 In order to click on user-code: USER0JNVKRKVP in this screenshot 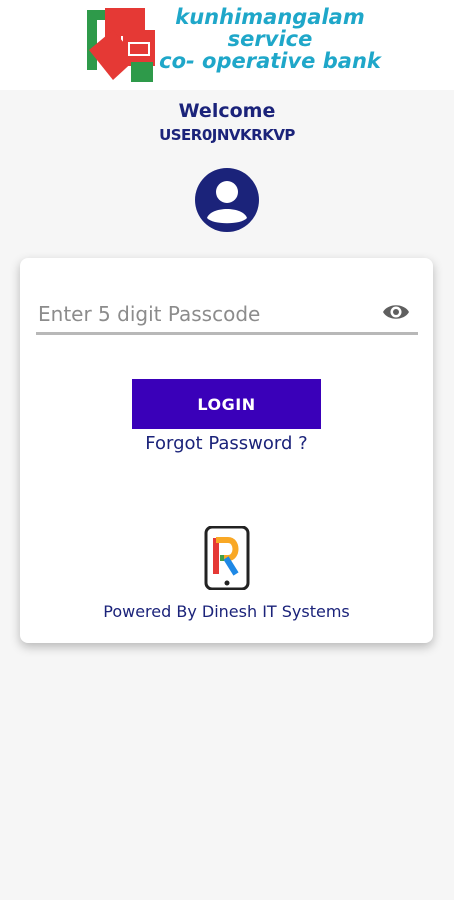, I will do `click(227, 135)`.